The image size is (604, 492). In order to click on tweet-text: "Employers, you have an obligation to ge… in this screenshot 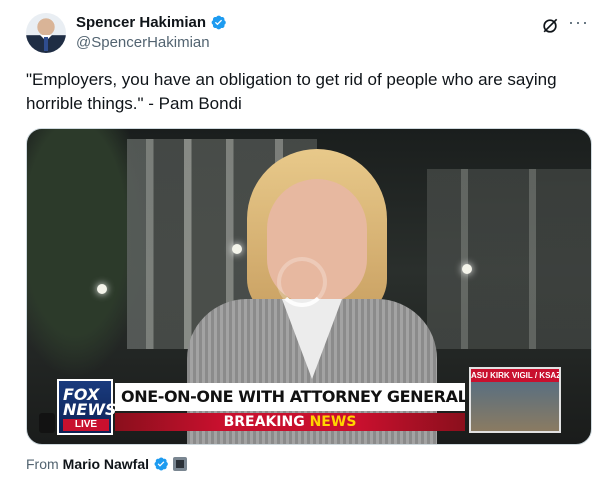, I will do `click(291, 91)`.